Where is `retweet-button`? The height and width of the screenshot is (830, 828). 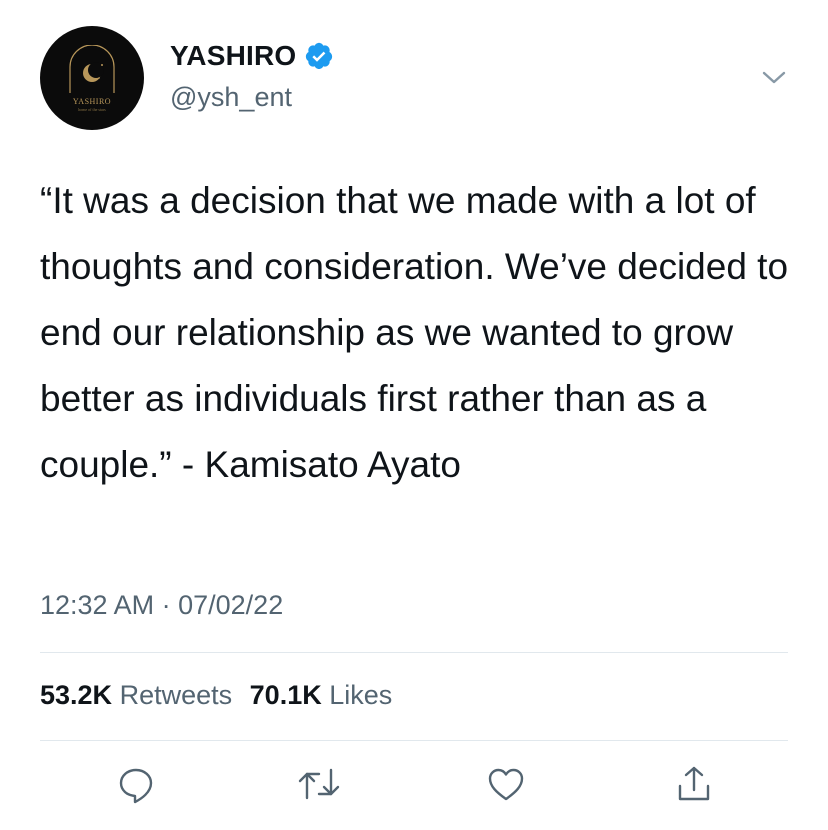 retweet-button is located at coordinates (319, 784).